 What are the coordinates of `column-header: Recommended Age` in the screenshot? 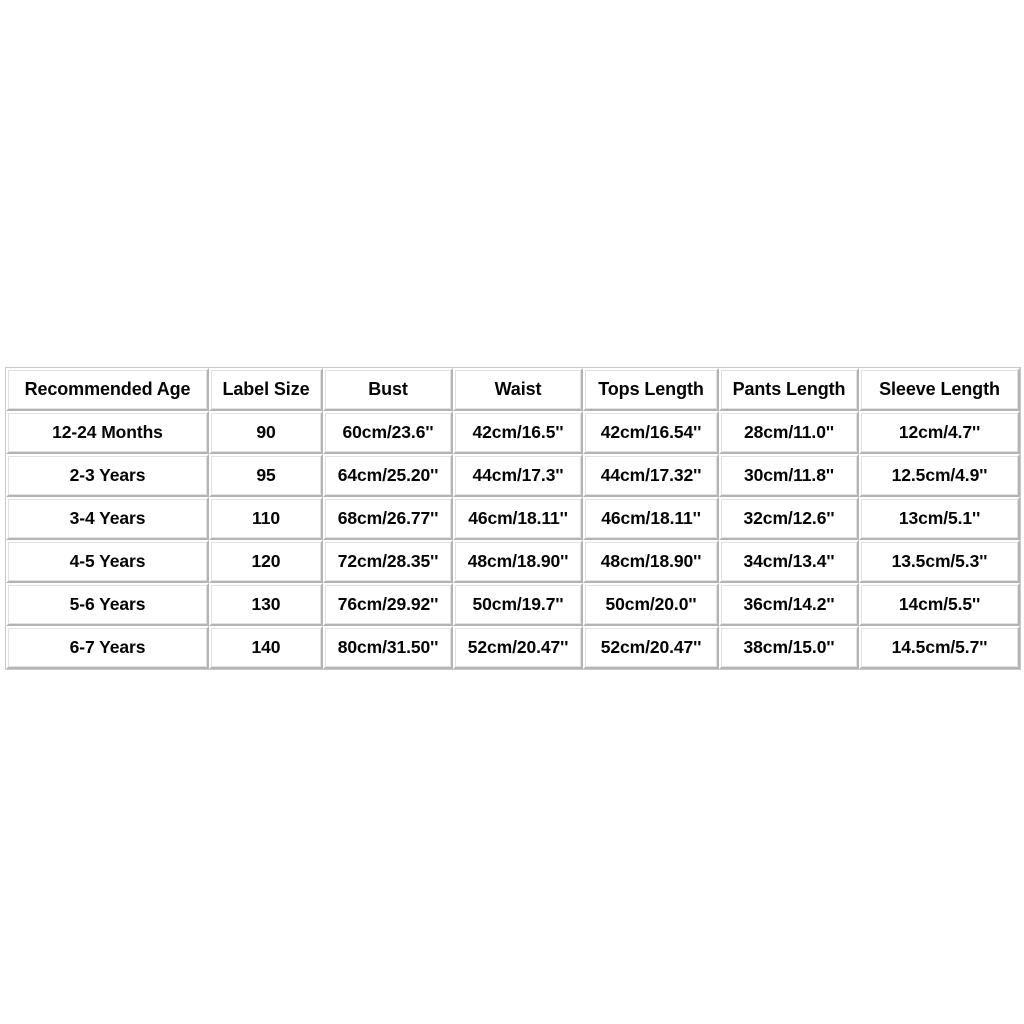 It's located at (107, 389).